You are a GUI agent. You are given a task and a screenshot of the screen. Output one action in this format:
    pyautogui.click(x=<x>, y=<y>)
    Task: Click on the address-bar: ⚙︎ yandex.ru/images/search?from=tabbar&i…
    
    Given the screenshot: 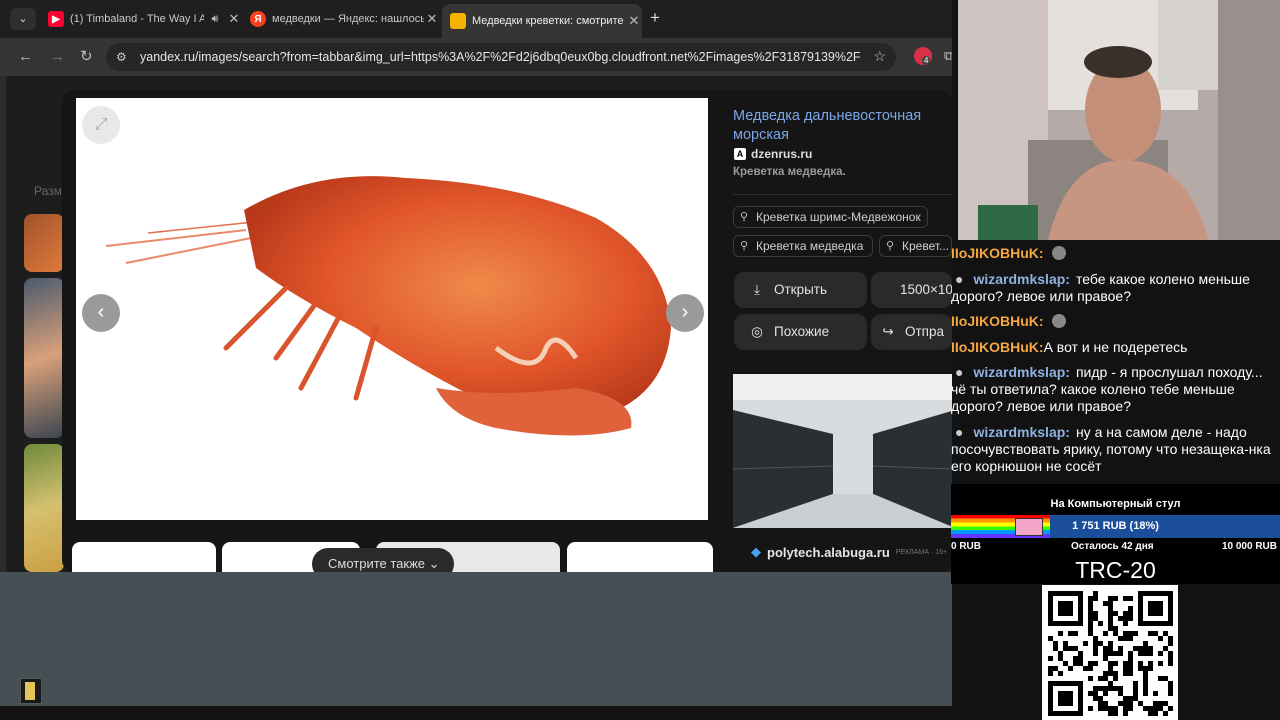 What is the action you would take?
    pyautogui.click(x=501, y=57)
    